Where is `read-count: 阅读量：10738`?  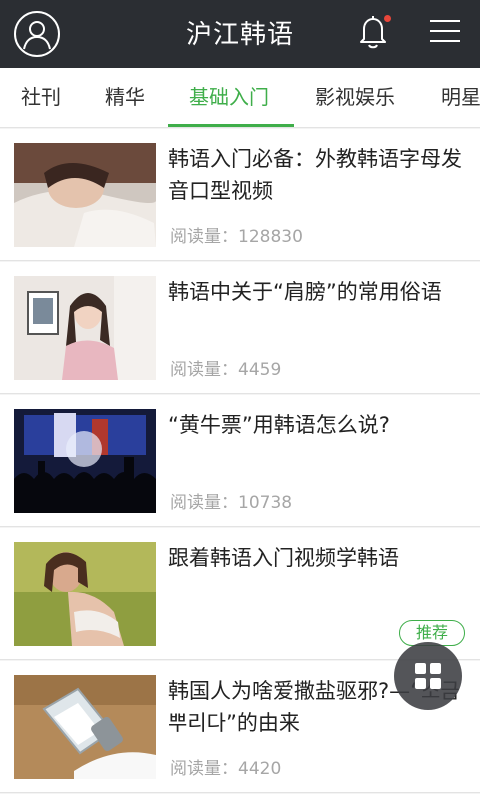
read-count: 阅读量：10738 is located at coordinates (231, 503).